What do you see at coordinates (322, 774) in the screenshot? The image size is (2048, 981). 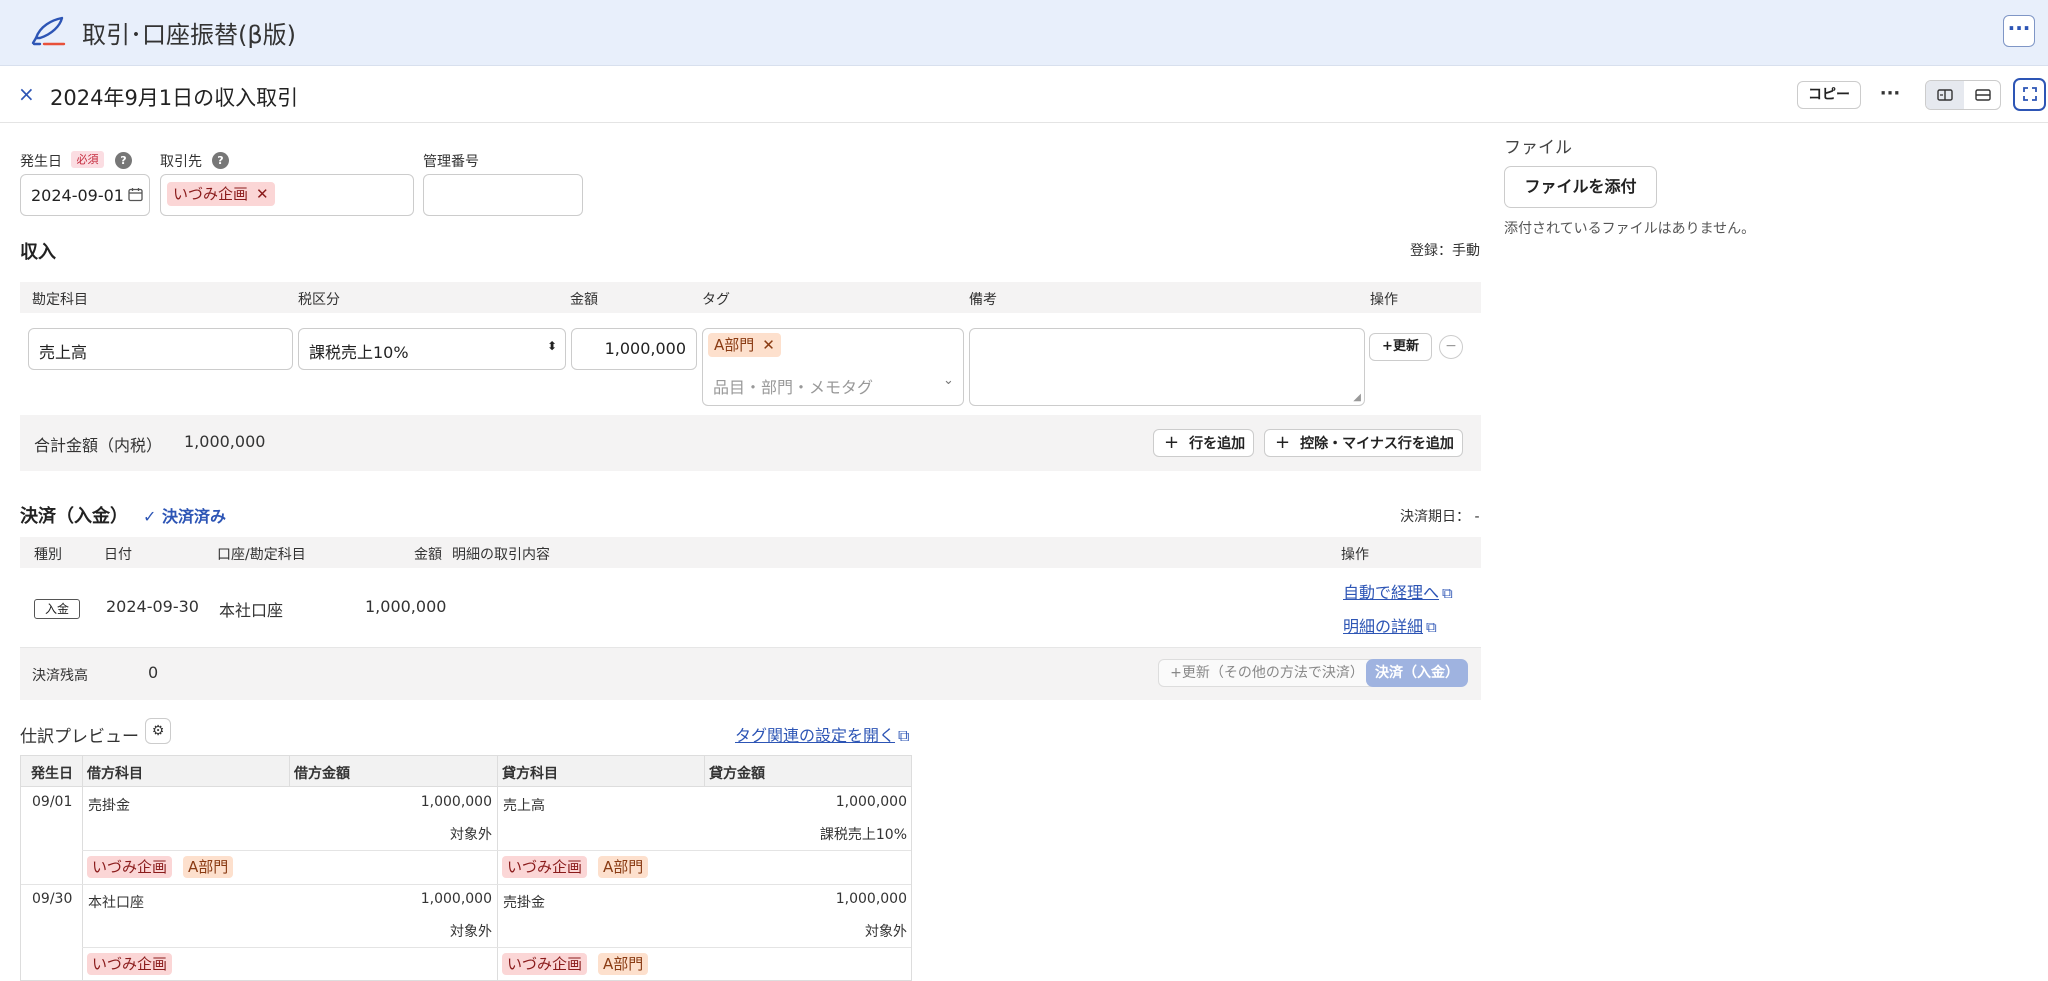 I see `jcol-debit-amount: 借方金額` at bounding box center [322, 774].